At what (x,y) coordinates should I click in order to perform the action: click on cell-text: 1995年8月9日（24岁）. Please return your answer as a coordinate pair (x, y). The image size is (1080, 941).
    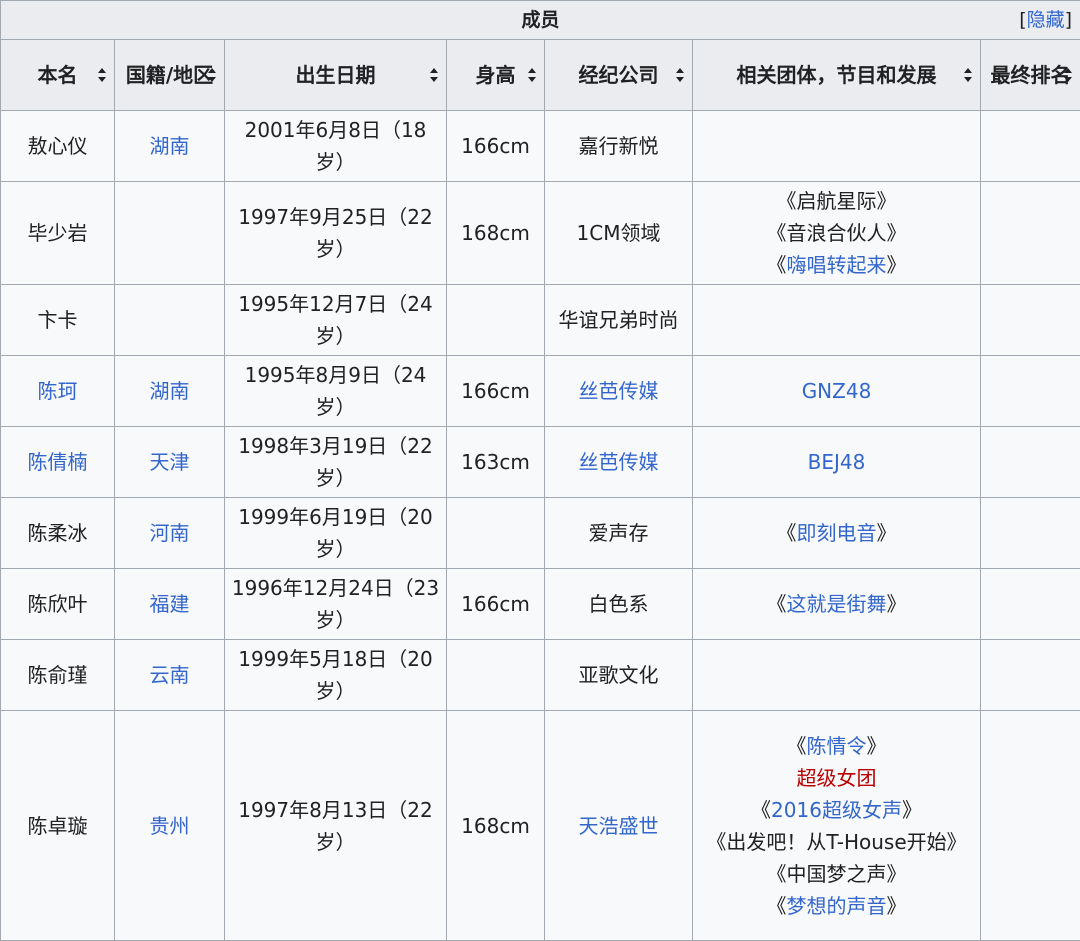
    Looking at the image, I should click on (335, 391).